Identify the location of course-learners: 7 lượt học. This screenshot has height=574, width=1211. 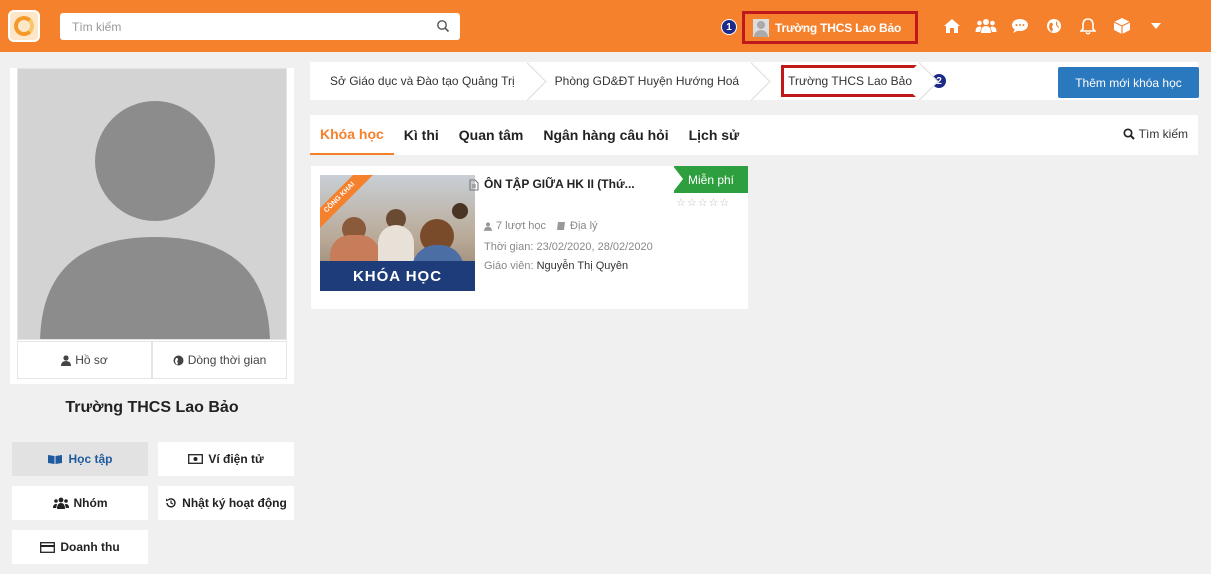
(521, 226).